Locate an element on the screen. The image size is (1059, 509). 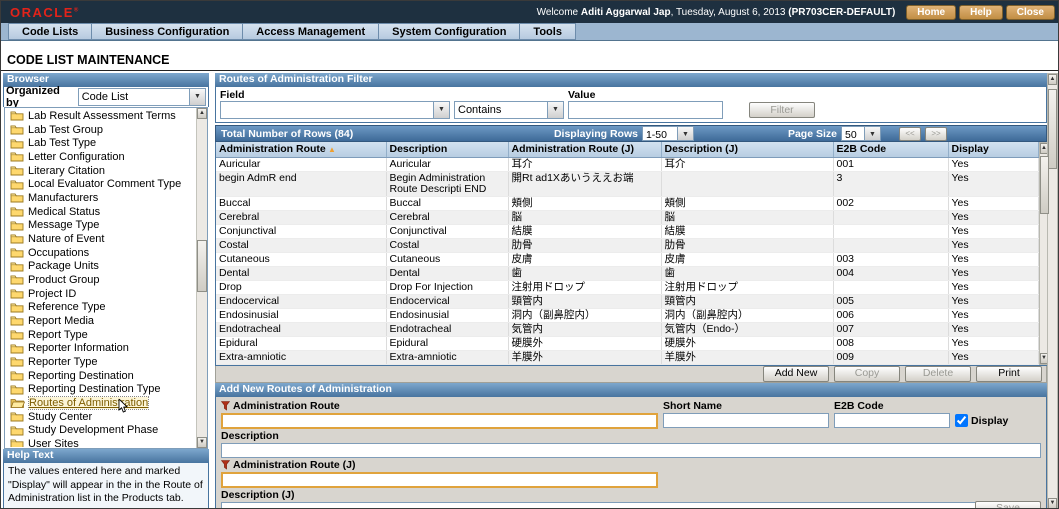
column-header: Description is located at coordinates (447, 150).